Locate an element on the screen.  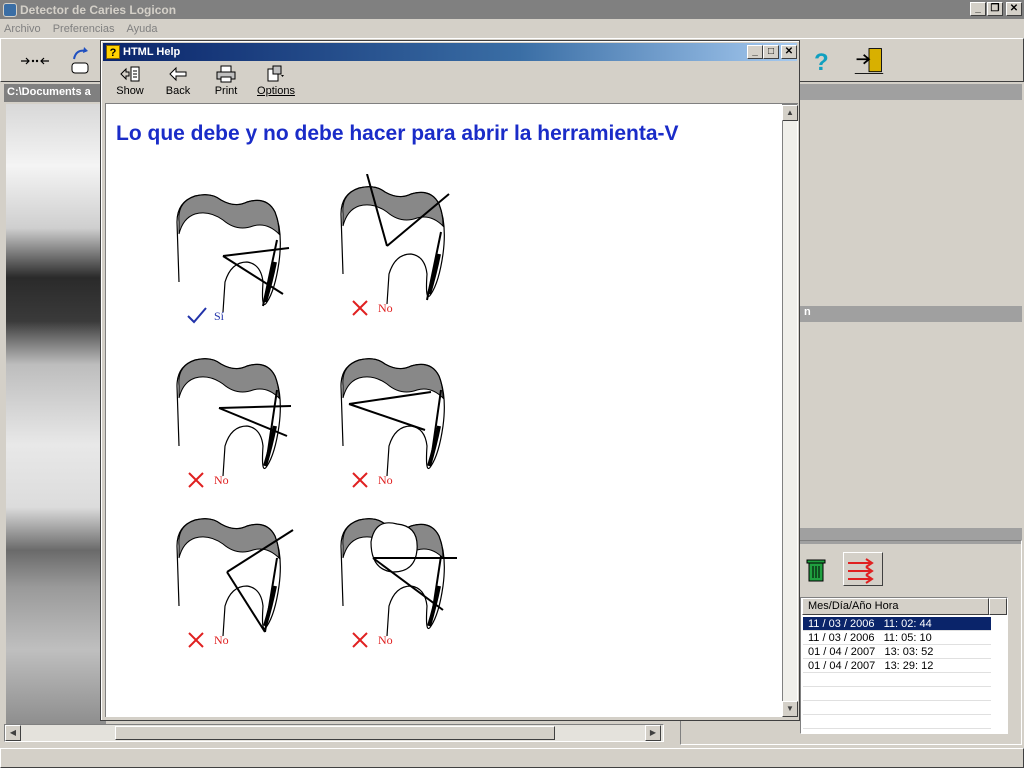
minimize-button: _ is located at coordinates (978, 9).